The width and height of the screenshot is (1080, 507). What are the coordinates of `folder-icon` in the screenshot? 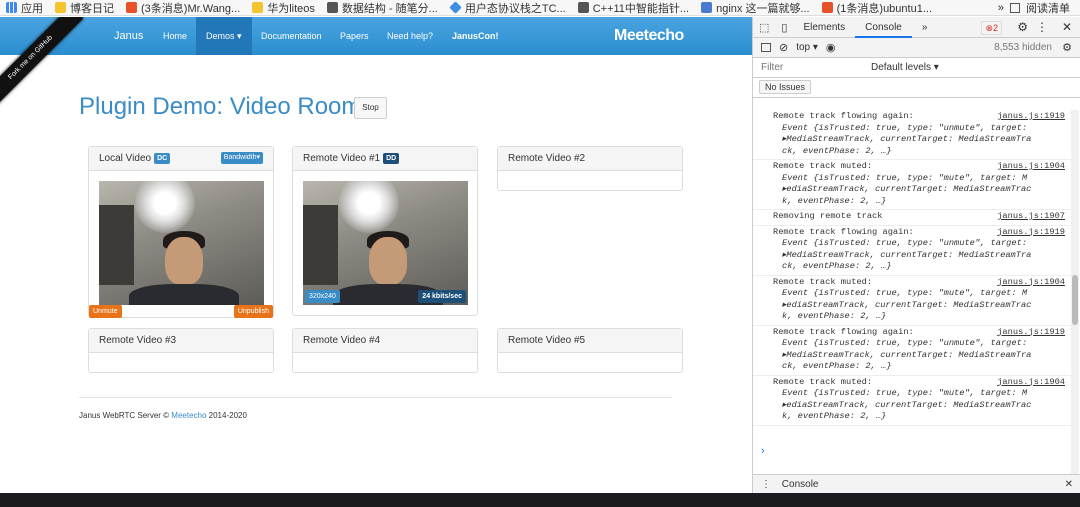 It's located at (258, 7).